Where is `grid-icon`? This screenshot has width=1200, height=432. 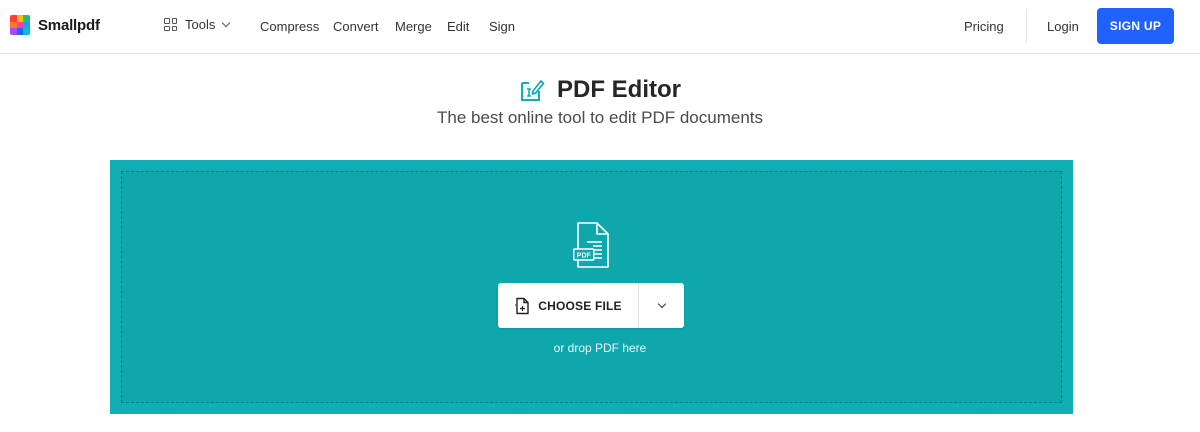
grid-icon is located at coordinates (170, 24).